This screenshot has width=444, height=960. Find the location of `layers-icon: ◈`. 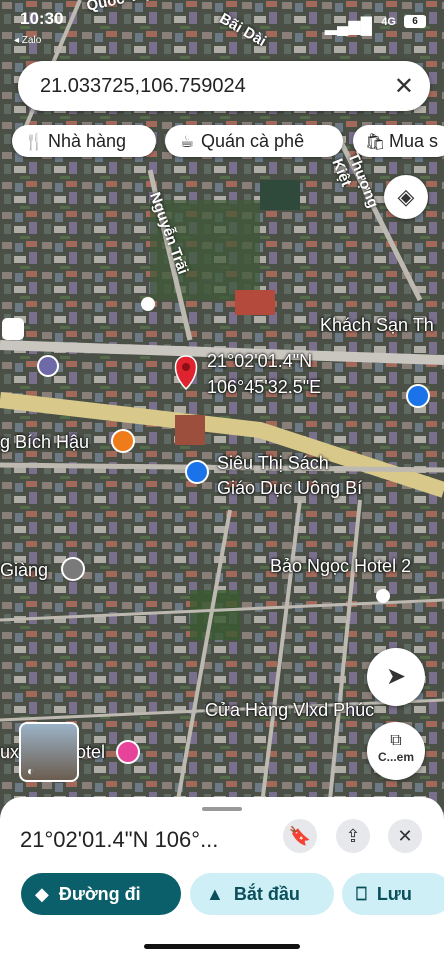

layers-icon: ◈ is located at coordinates (406, 196).